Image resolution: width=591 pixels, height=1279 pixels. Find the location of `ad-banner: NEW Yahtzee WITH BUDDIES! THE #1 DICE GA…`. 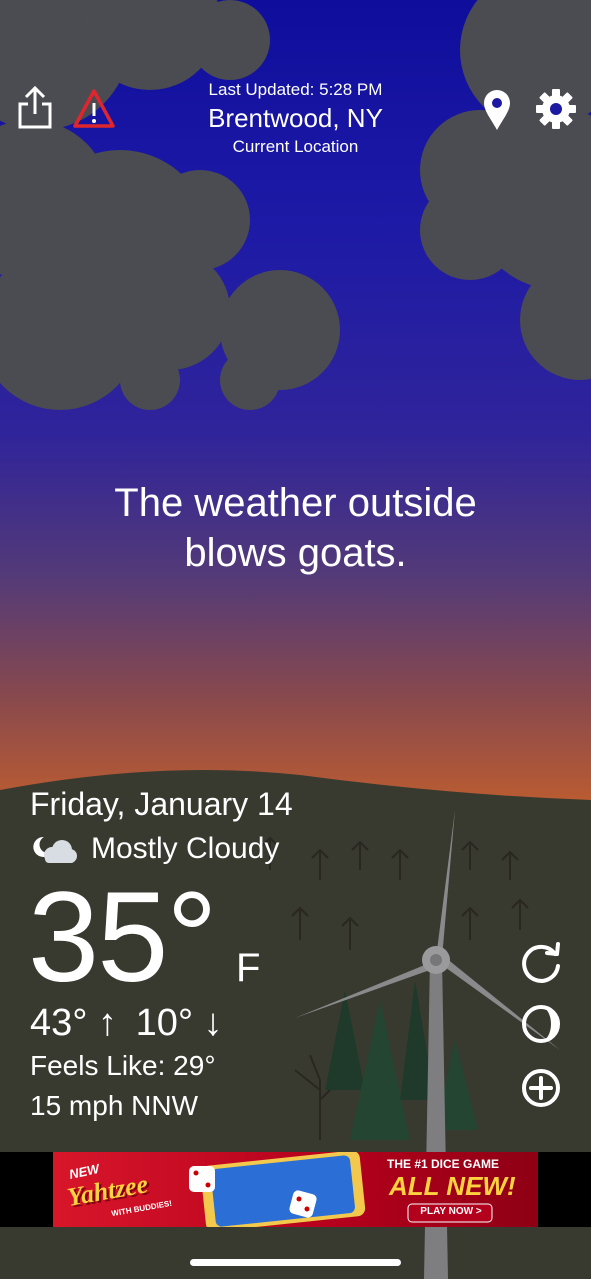

ad-banner: NEW Yahtzee WITH BUDDIES! THE #1 DICE GA… is located at coordinates (295, 1189).